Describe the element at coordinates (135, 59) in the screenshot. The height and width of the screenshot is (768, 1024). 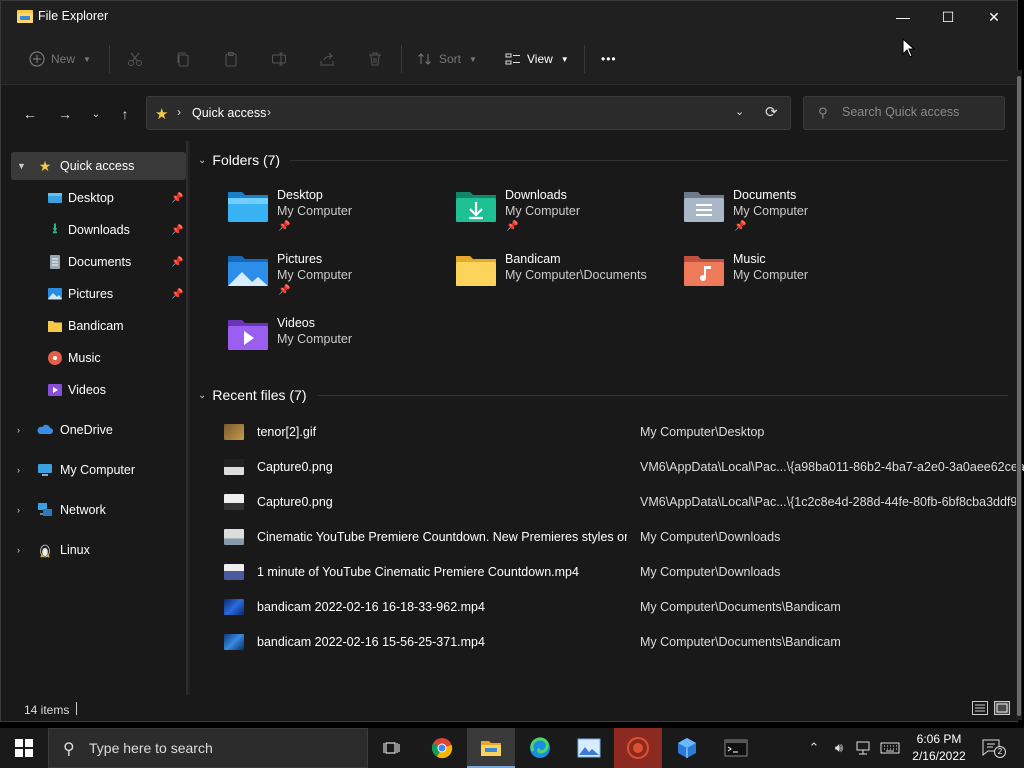
I see `cut-button` at that location.